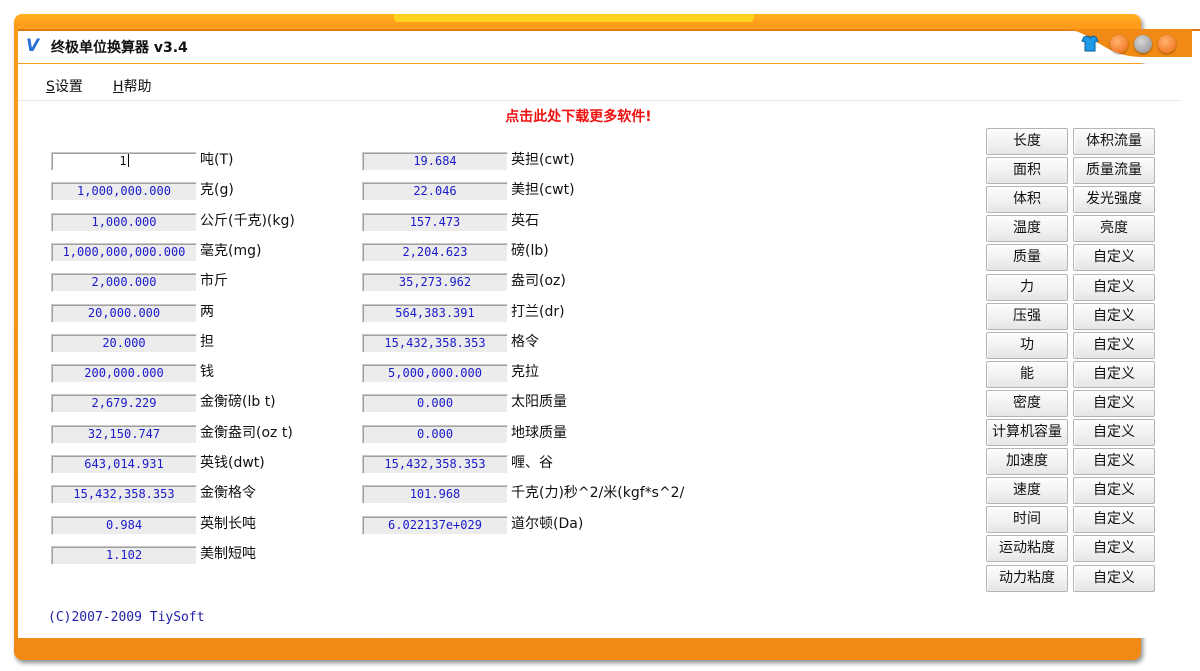  What do you see at coordinates (124, 404) in the screenshot?
I see `unit-value-field: 2,679.229` at bounding box center [124, 404].